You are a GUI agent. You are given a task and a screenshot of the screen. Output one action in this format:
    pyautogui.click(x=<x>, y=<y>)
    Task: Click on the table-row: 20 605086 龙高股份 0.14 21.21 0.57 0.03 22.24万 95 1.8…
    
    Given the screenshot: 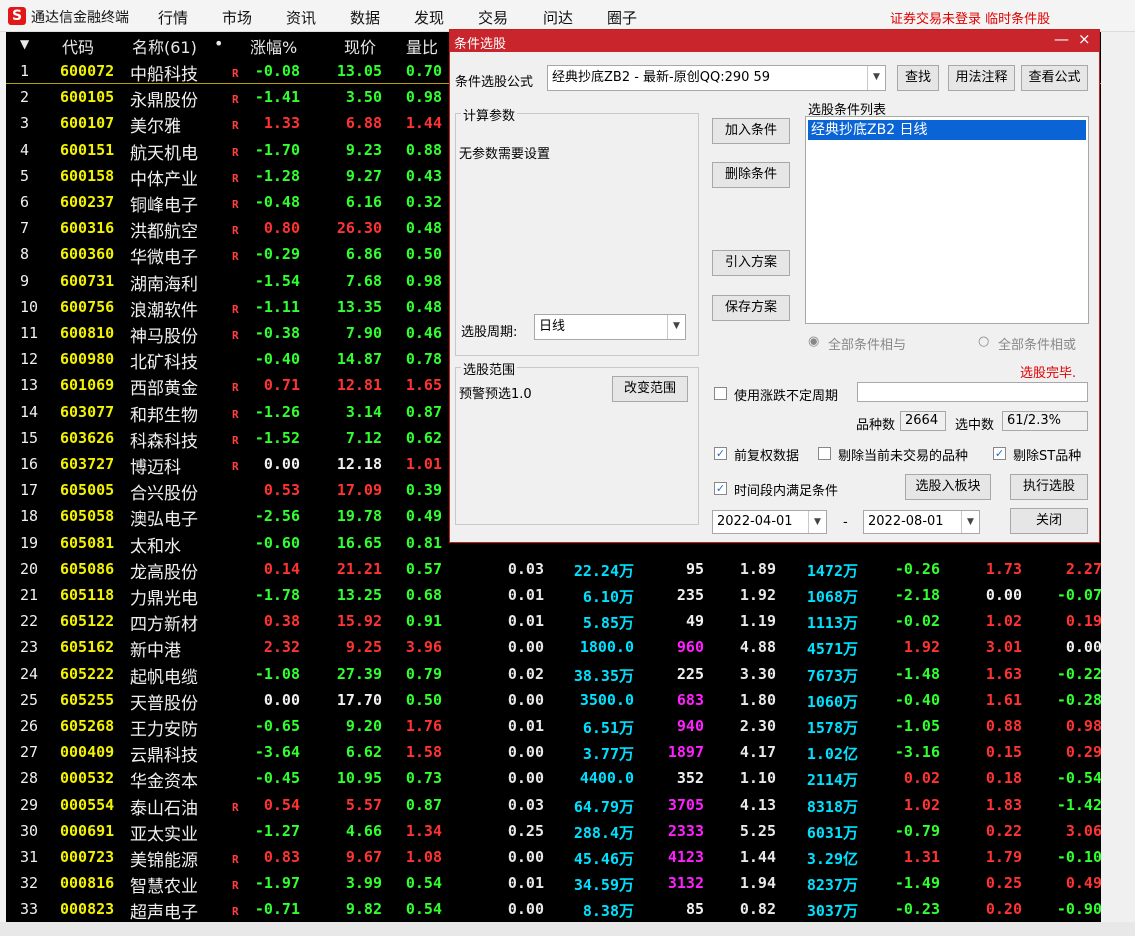 What is the action you would take?
    pyautogui.click(x=553, y=569)
    